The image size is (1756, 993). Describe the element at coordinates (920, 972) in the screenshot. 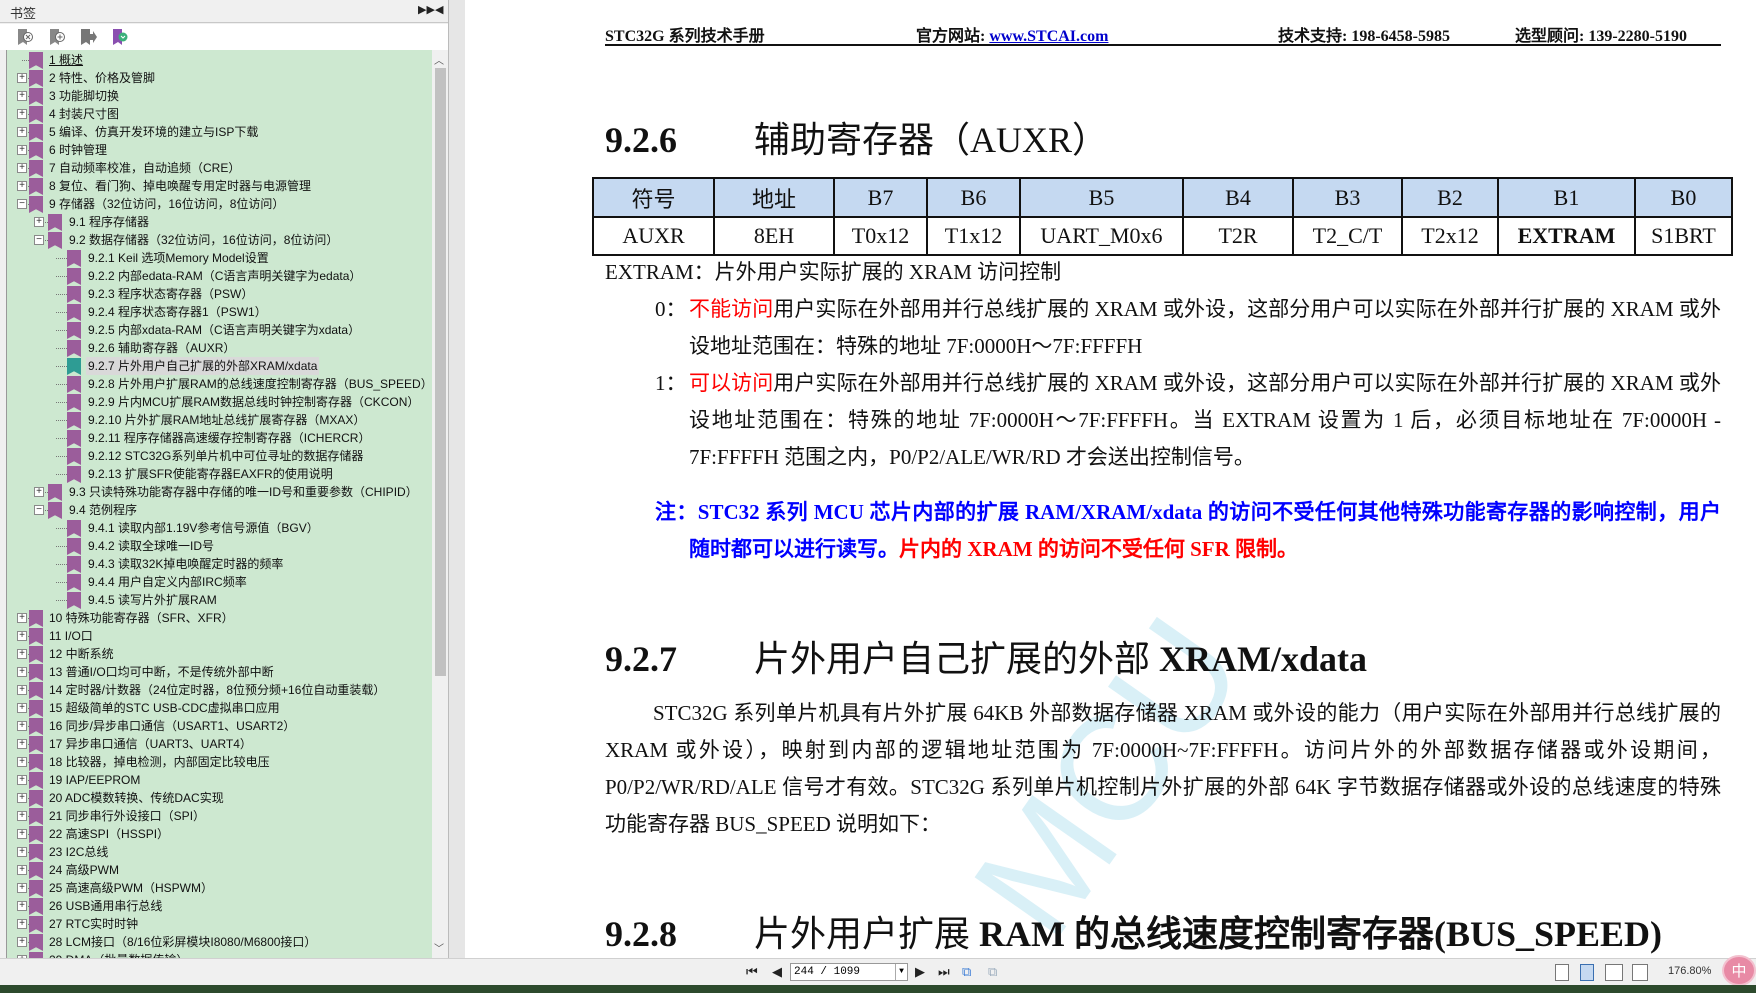

I see `next-page-icon: ▶` at that location.